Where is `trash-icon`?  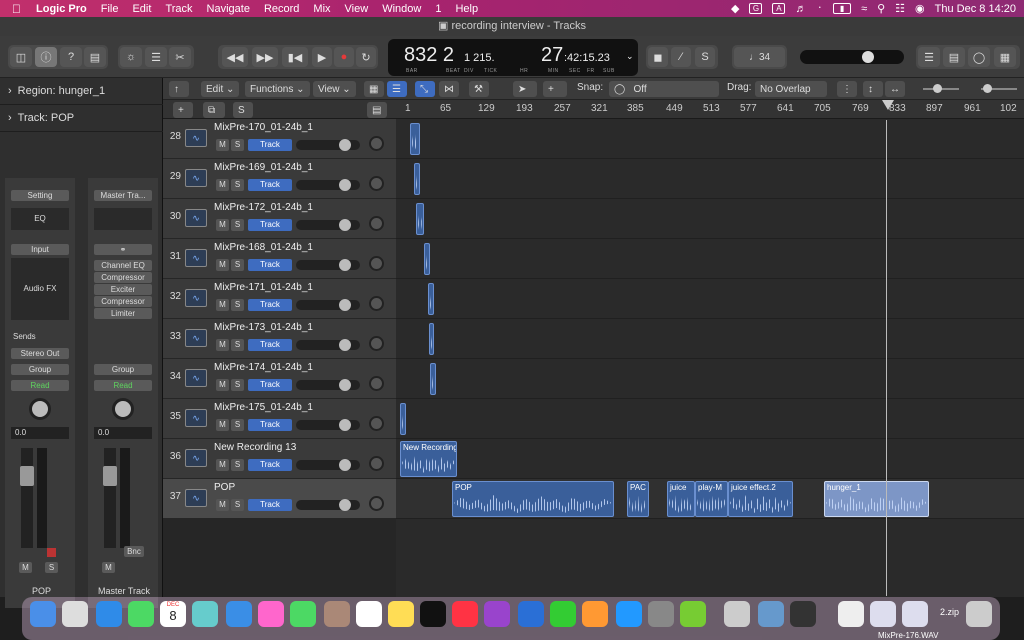 trash-icon is located at coordinates (979, 614).